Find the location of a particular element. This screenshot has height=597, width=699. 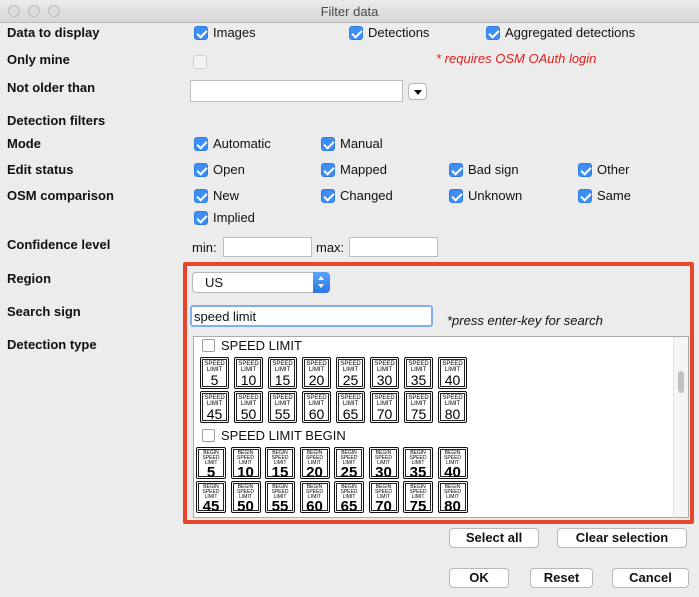

search-sign-label: Search sign is located at coordinates (44, 311).